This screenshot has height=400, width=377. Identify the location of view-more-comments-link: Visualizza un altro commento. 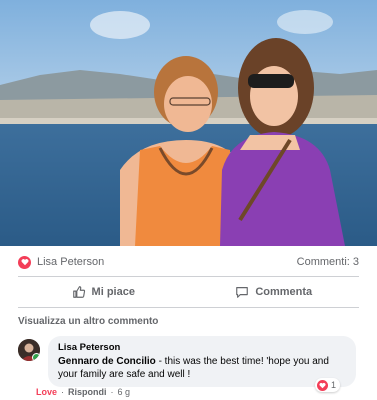
(88, 321).